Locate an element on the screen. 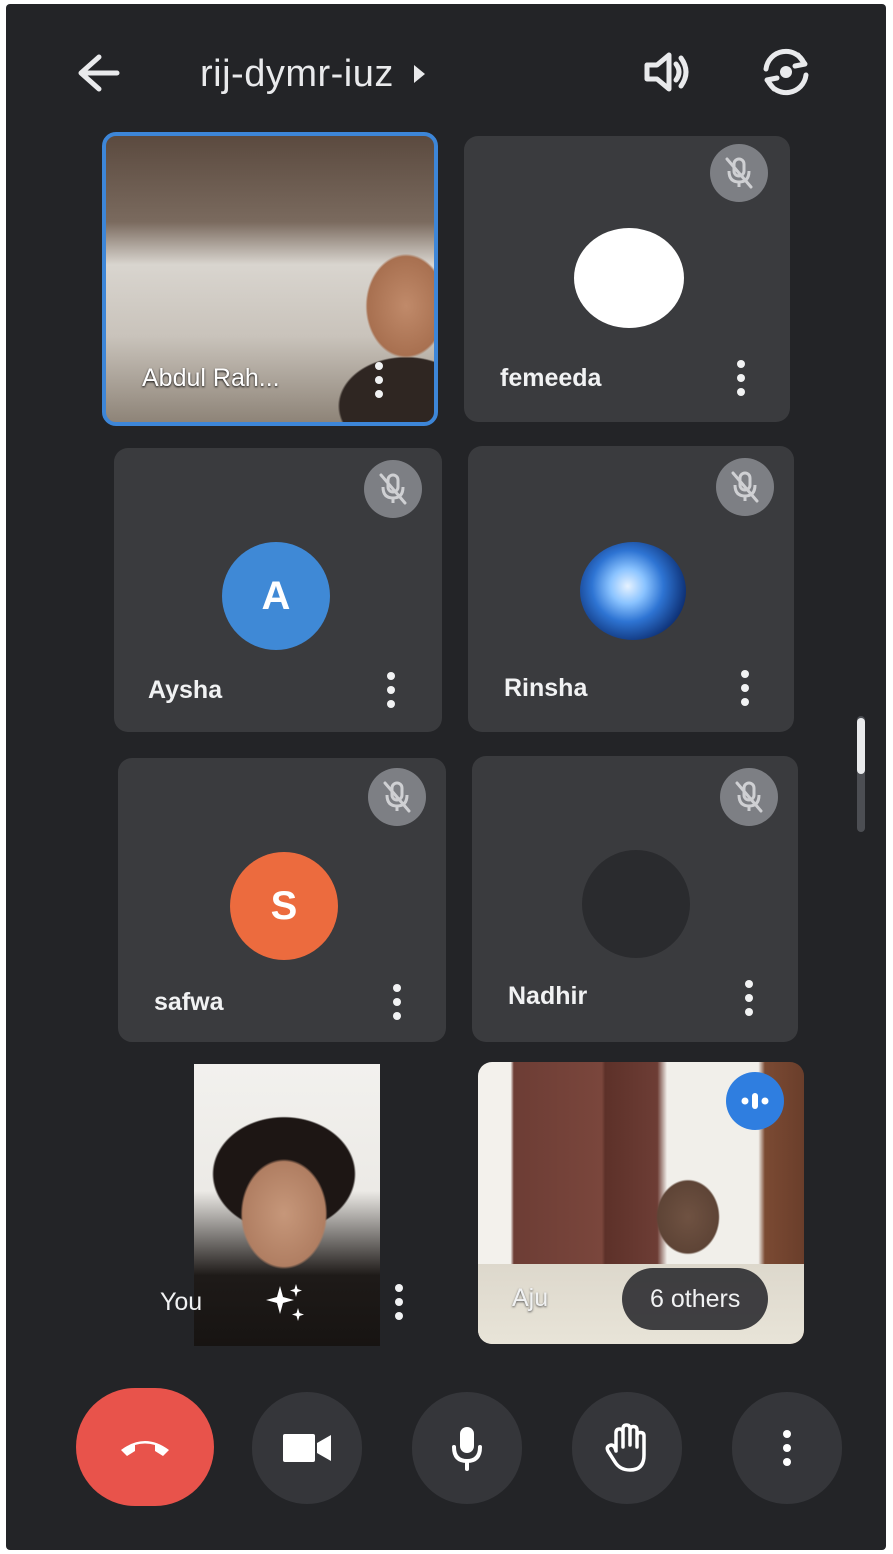 This screenshot has height=1554, width=893. meeting-code-button: rij-dymr-iuz is located at coordinates (312, 74).